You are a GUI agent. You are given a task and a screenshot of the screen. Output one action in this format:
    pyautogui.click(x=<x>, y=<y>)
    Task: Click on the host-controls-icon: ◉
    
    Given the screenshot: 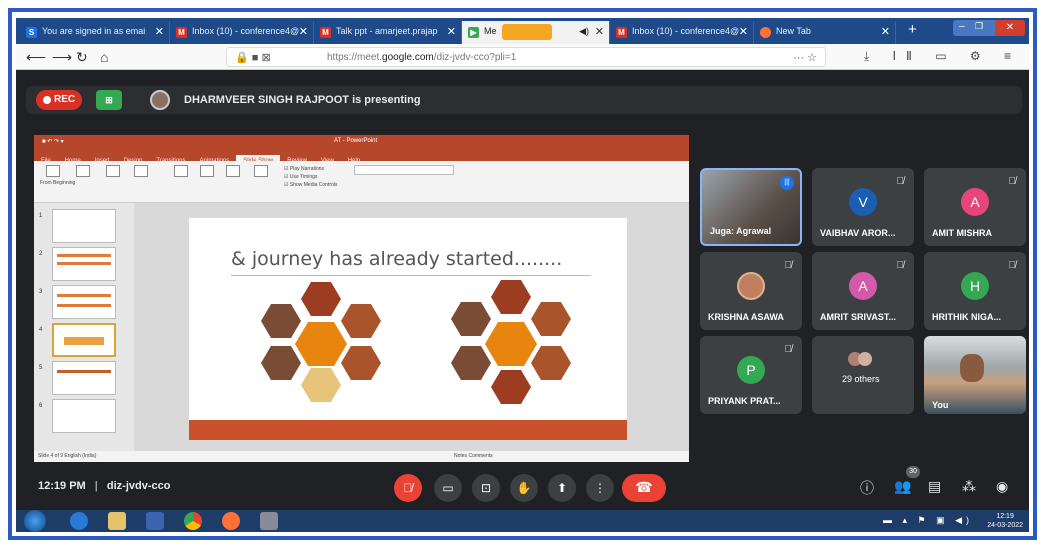 What is the action you would take?
    pyautogui.click(x=1002, y=486)
    